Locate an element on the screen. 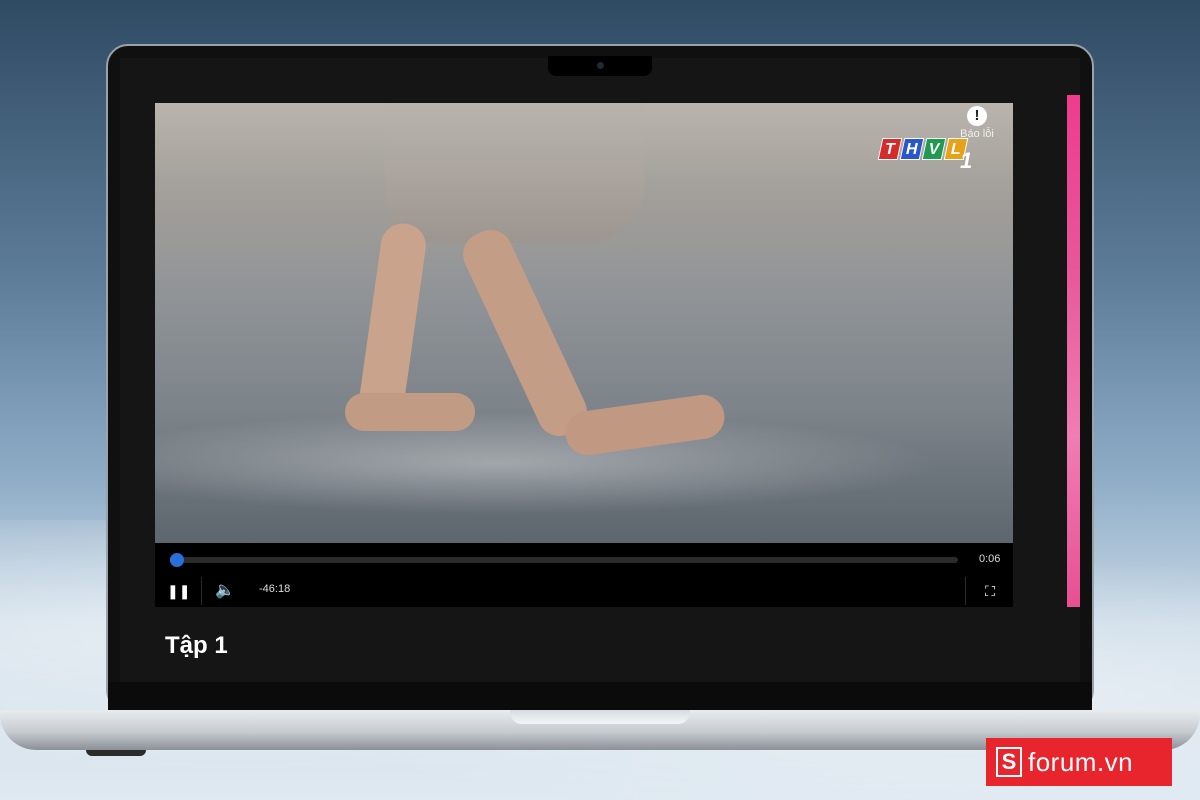 The height and width of the screenshot is (800, 1200). sforum-watermark: S forum.vn is located at coordinates (1079, 762).